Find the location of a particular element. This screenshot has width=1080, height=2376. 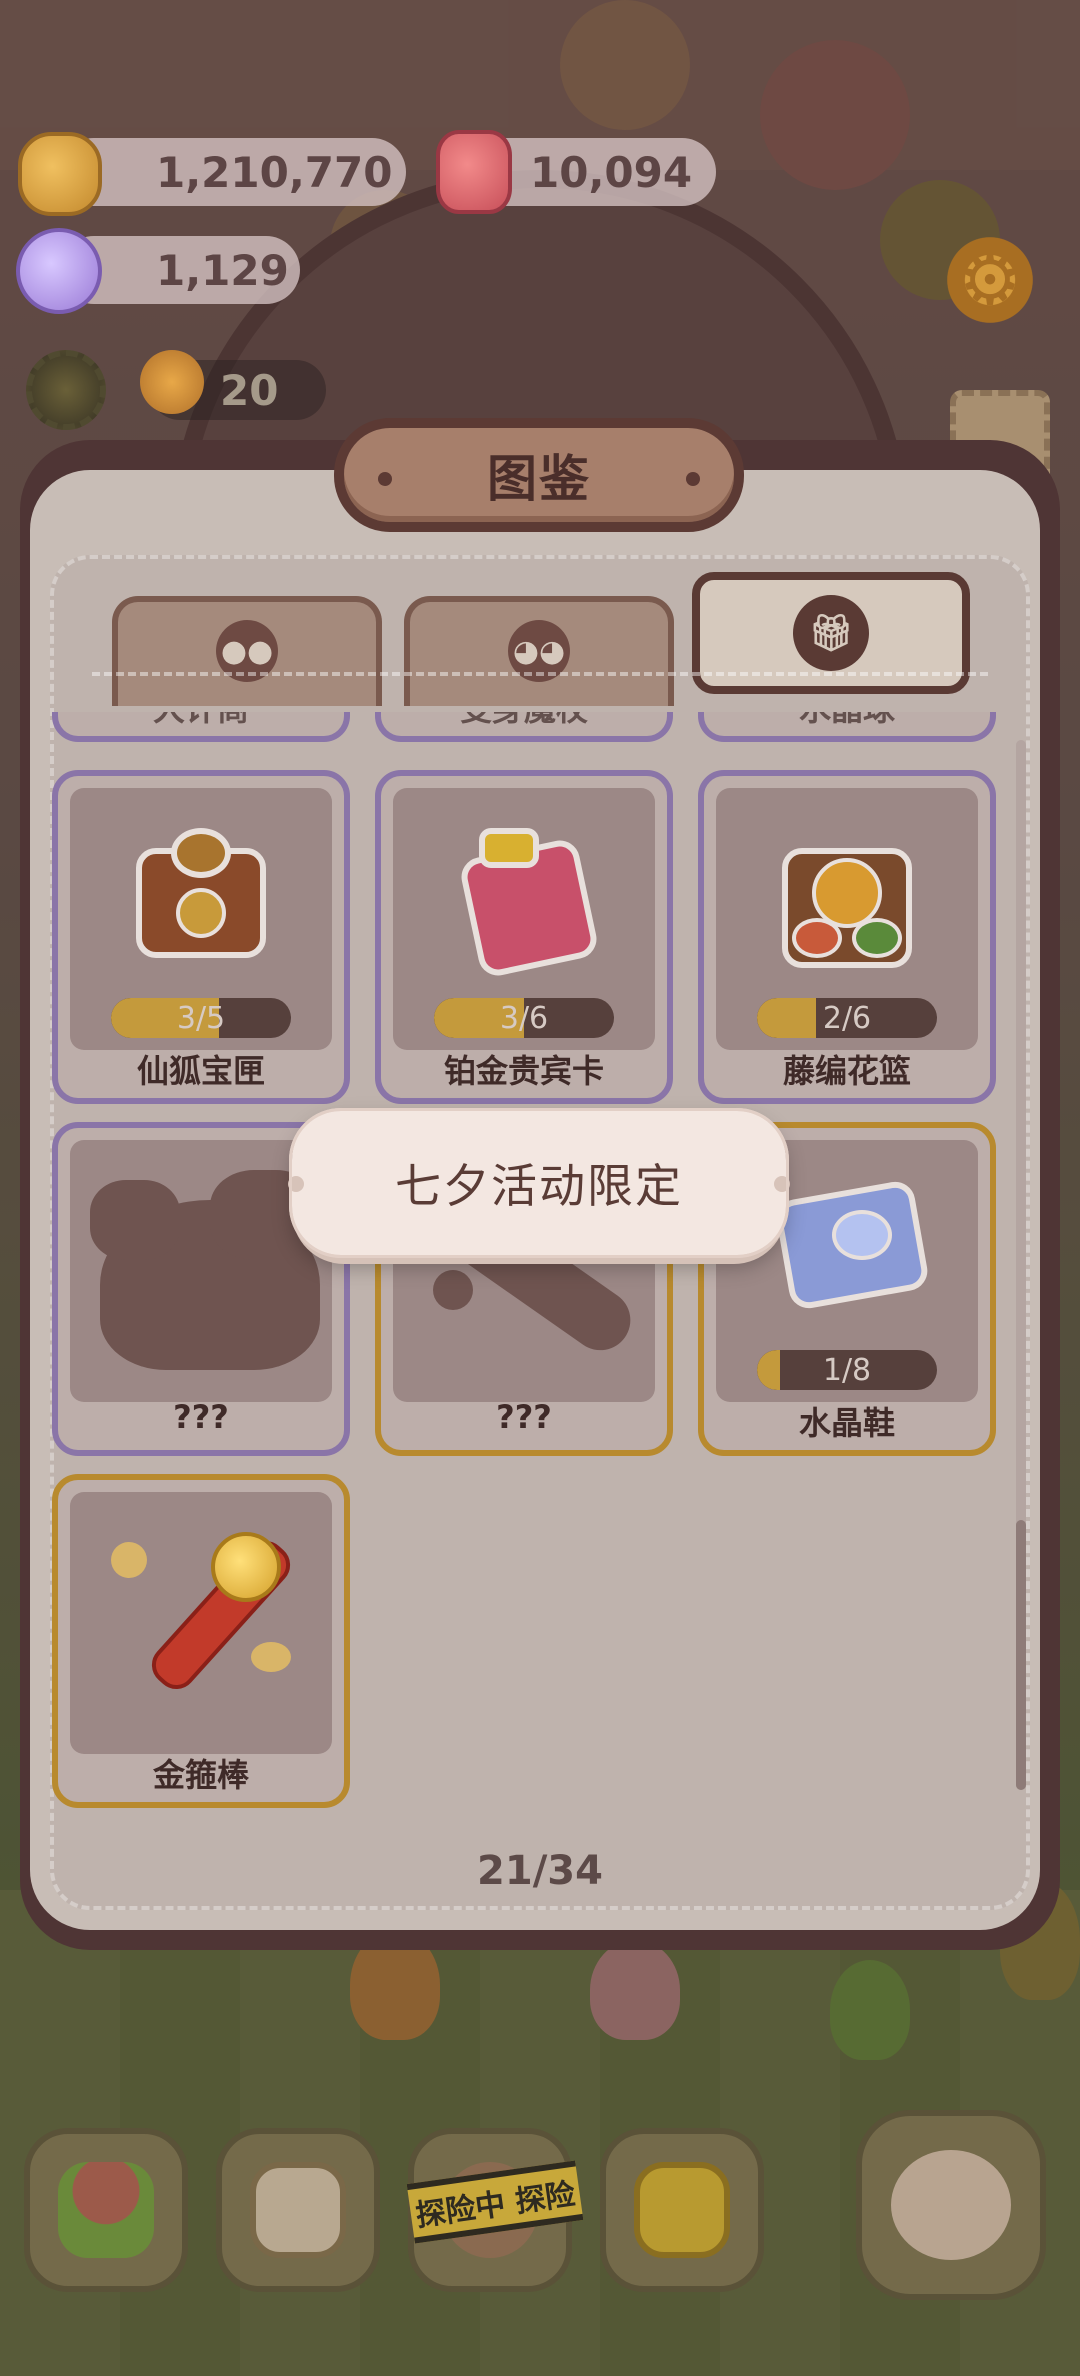

nav-home-button is located at coordinates (106, 2210).